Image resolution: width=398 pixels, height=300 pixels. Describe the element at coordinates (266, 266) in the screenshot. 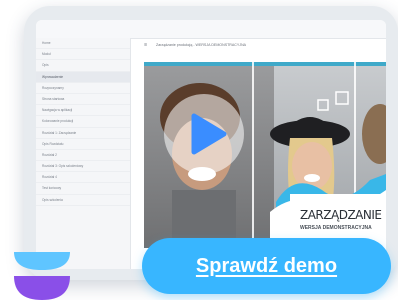

I see `try-demo-button: Sprawdź demo` at that location.